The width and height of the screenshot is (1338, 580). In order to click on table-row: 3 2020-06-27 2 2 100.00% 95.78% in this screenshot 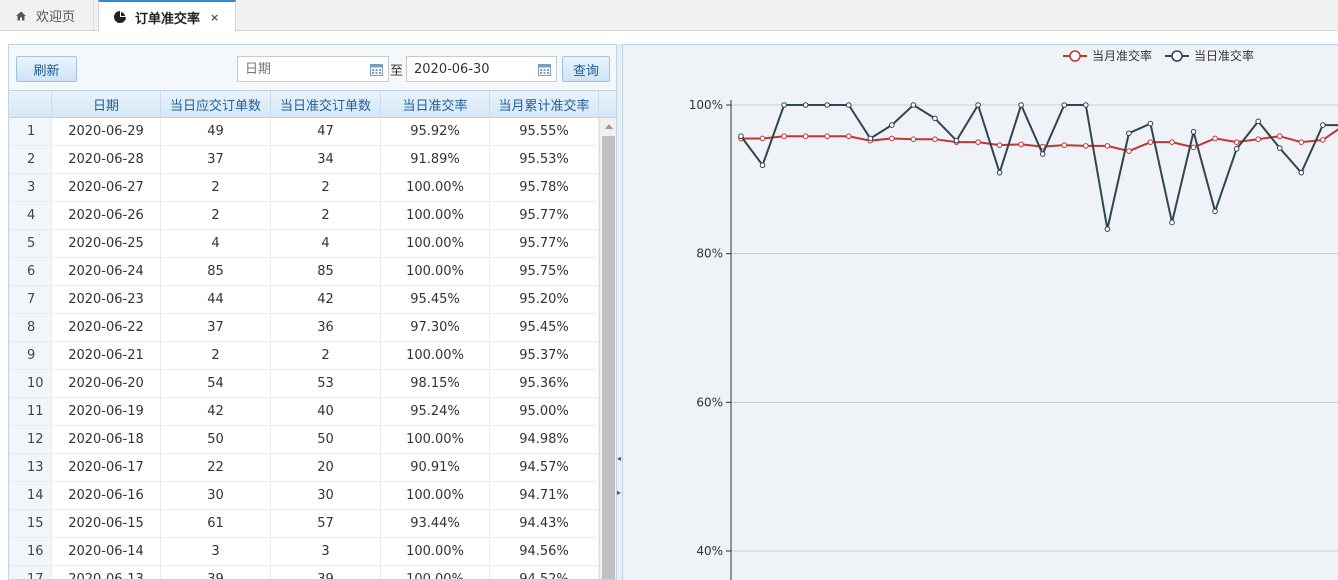, I will do `click(304, 188)`.